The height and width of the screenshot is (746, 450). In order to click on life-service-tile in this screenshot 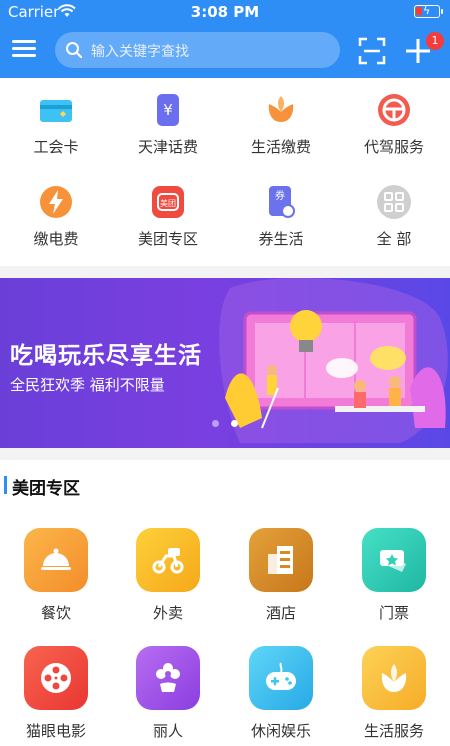, I will do `click(394, 678)`.